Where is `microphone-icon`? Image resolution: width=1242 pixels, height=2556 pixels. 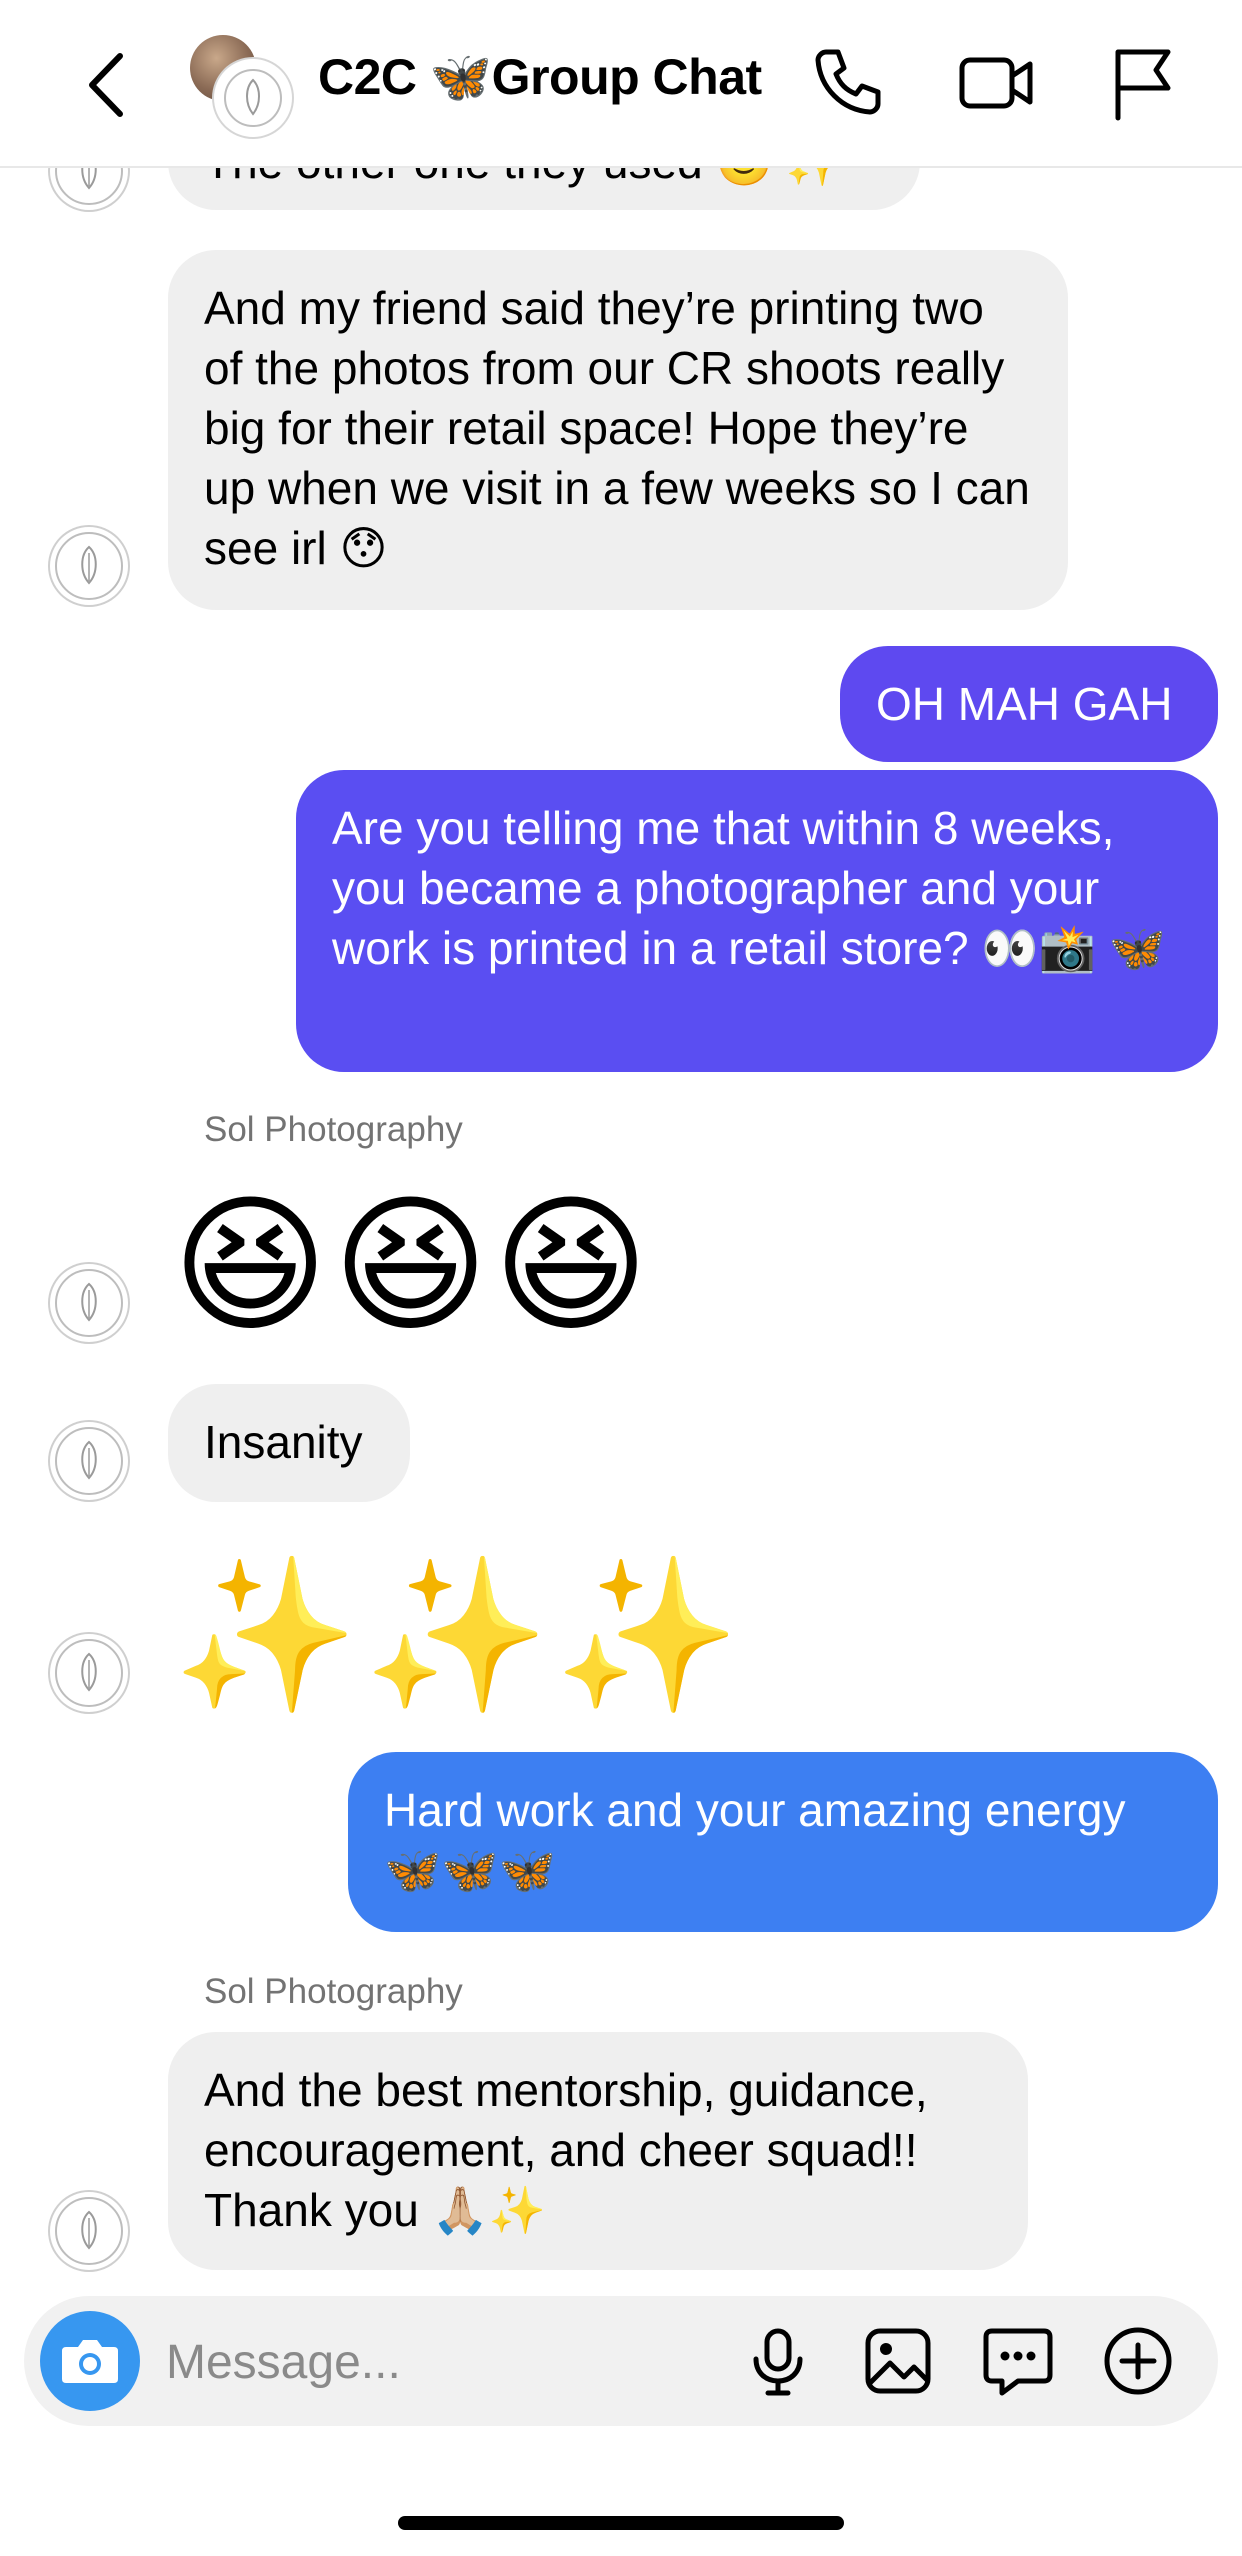
microphone-icon is located at coordinates (778, 2361).